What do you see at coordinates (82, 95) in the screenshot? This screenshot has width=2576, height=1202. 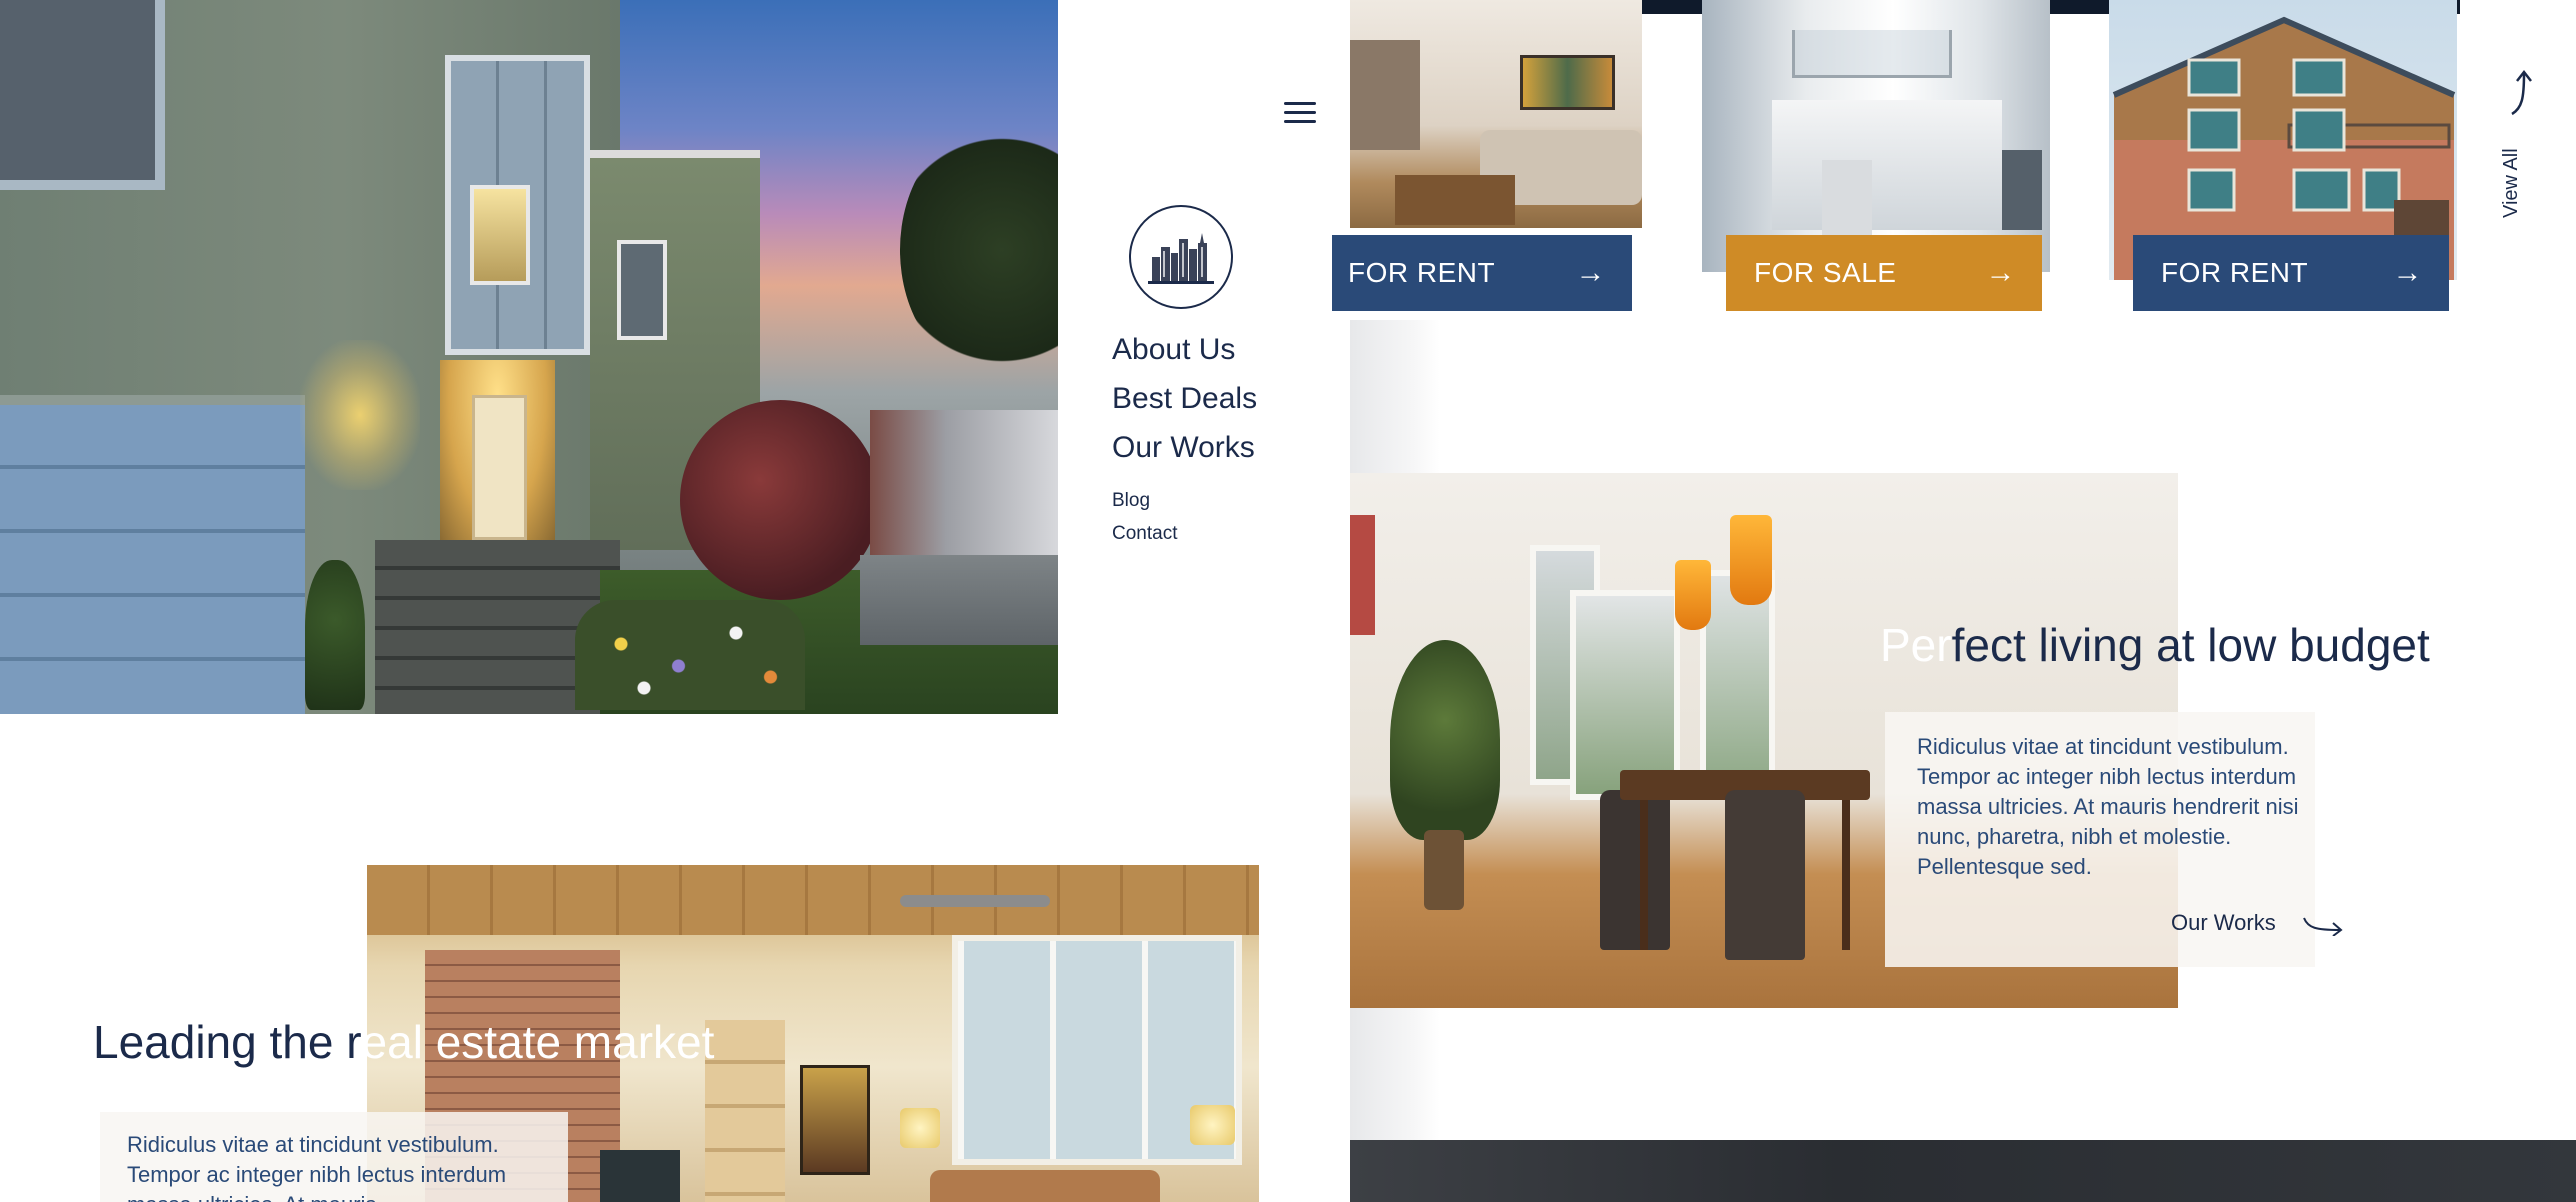 I see `house-window` at bounding box center [82, 95].